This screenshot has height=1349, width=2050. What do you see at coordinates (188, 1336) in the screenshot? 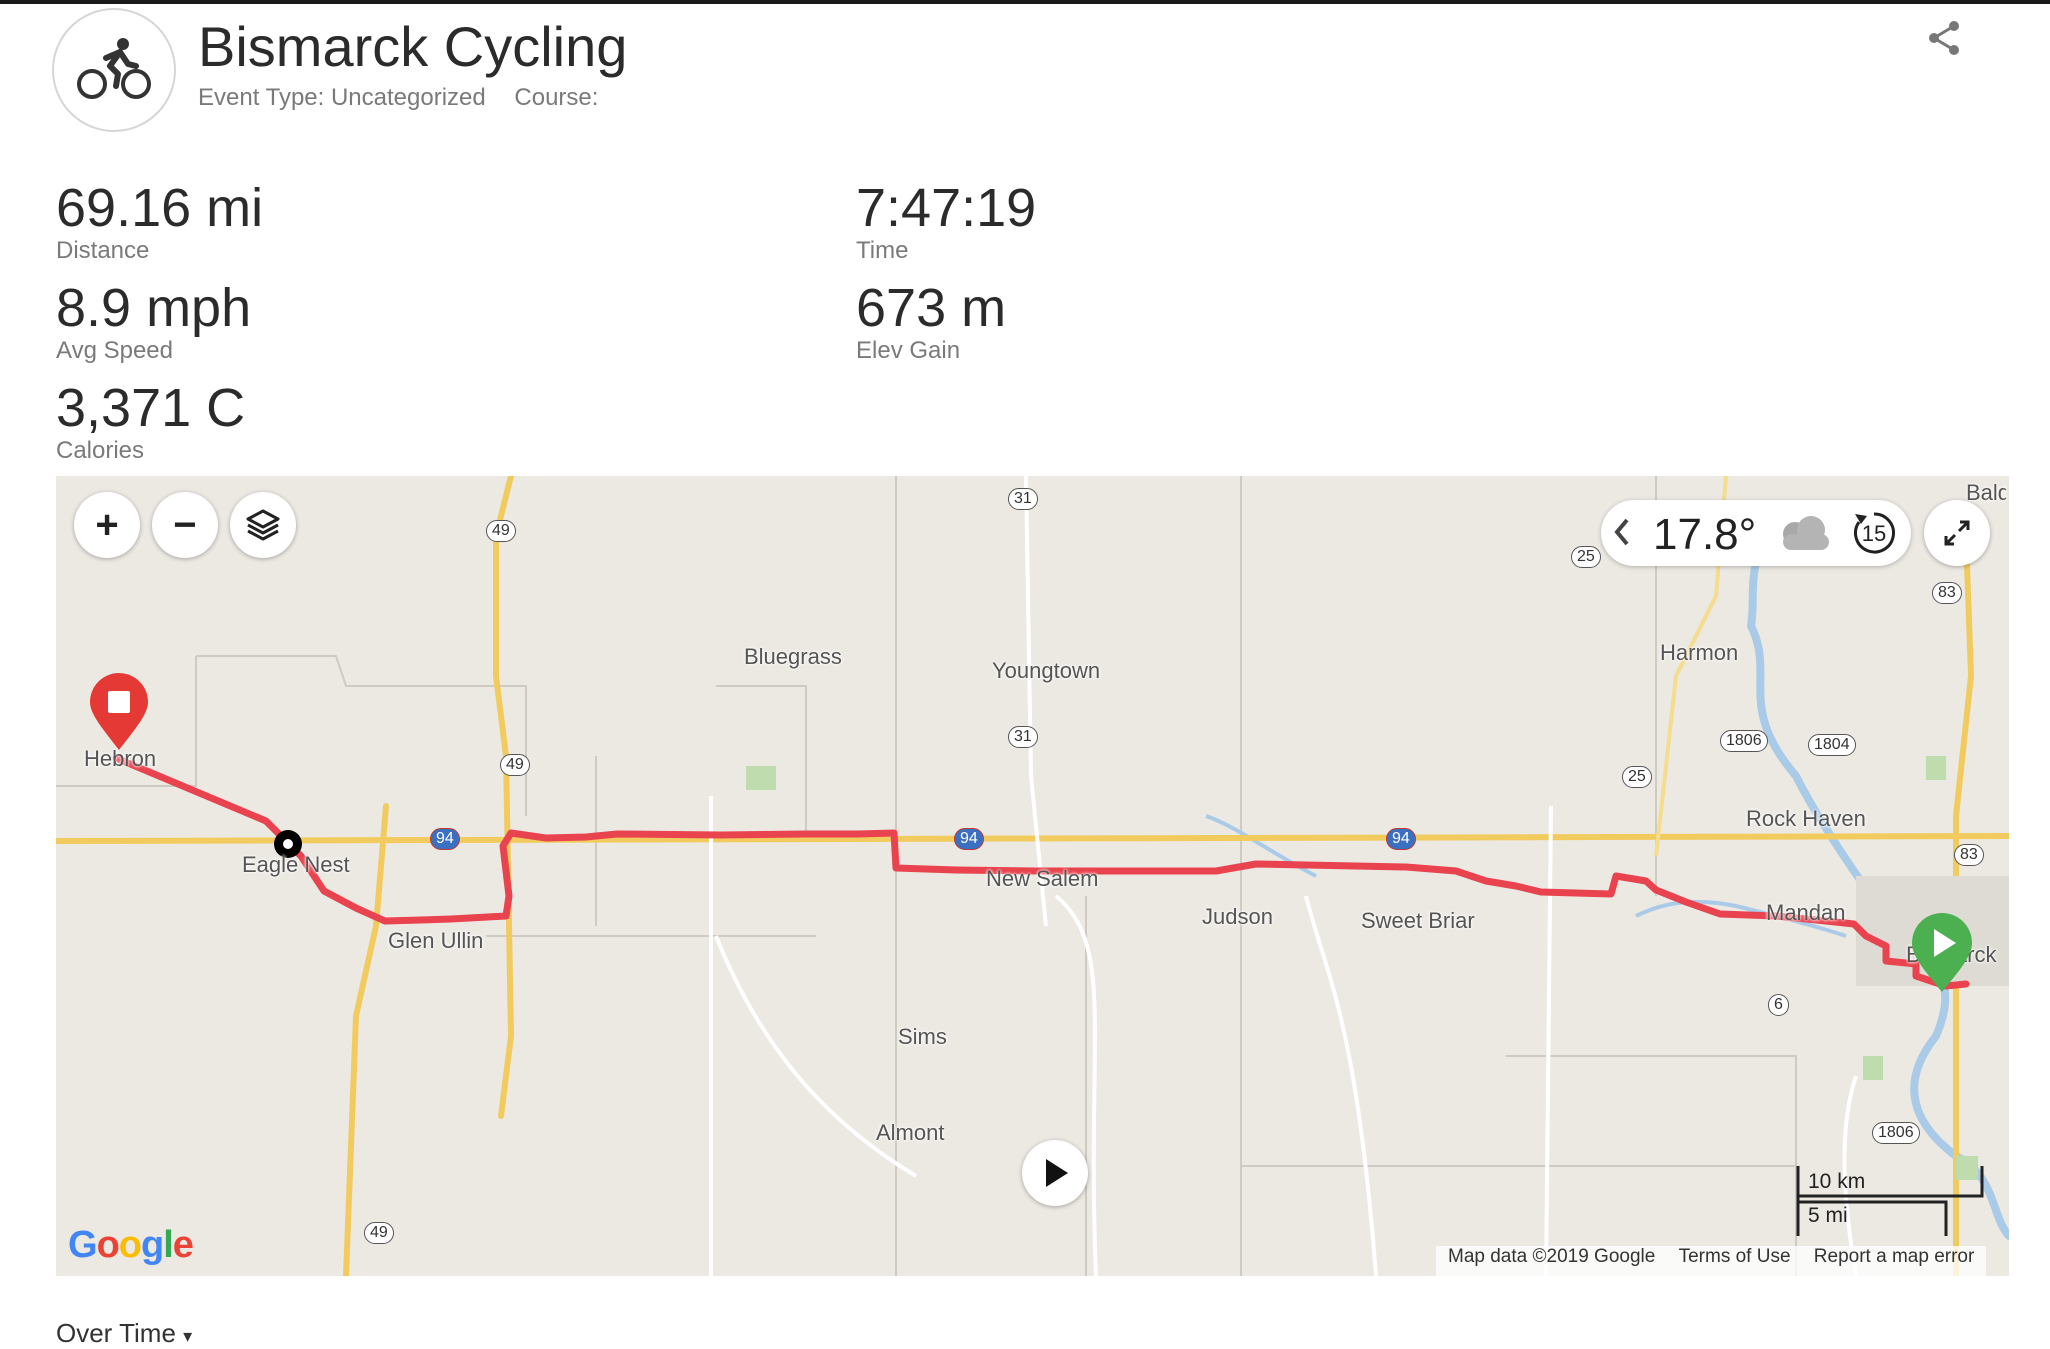
I see `caret-down-icon: ▾` at bounding box center [188, 1336].